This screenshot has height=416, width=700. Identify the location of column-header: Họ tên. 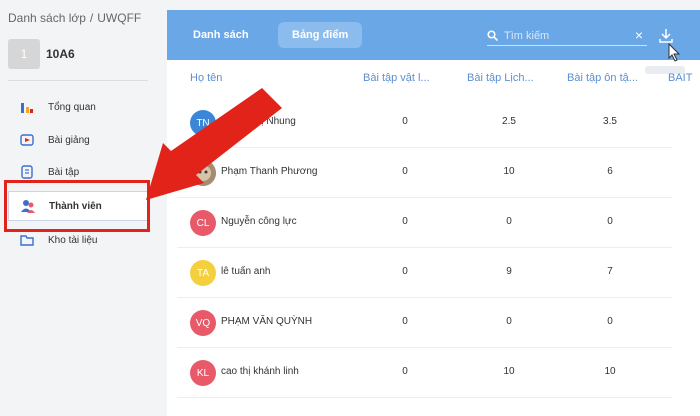
(206, 78).